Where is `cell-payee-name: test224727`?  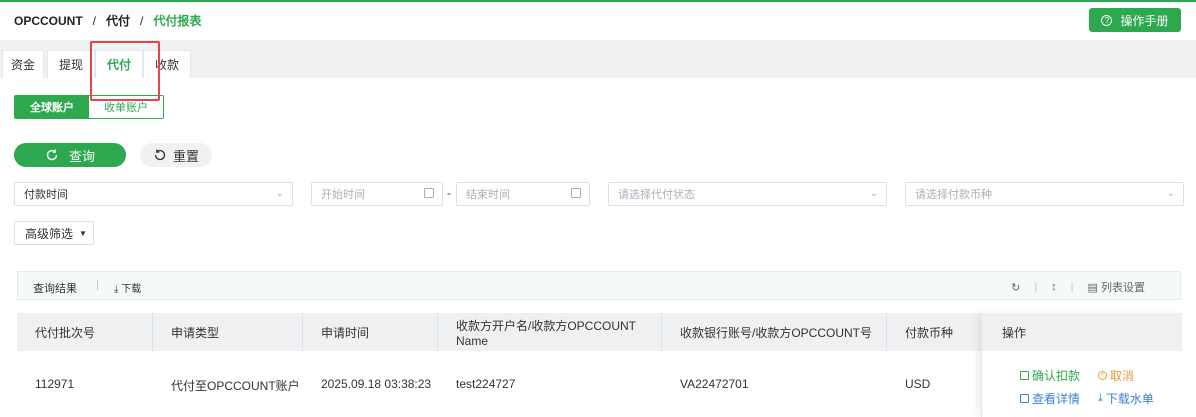
cell-payee-name: test224727 is located at coordinates (486, 384).